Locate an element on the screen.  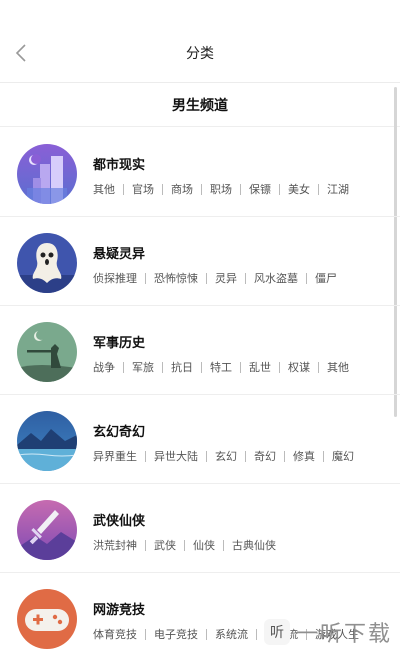
tag: 玄幻 is located at coordinates (226, 456).